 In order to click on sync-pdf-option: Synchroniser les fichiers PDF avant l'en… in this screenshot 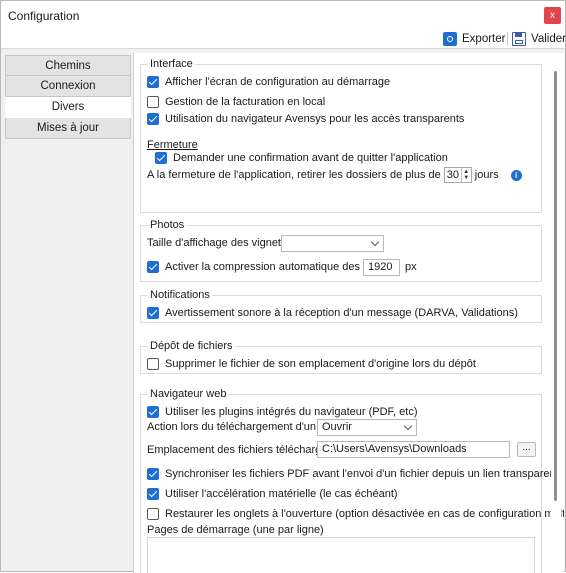, I will do `click(353, 474)`.